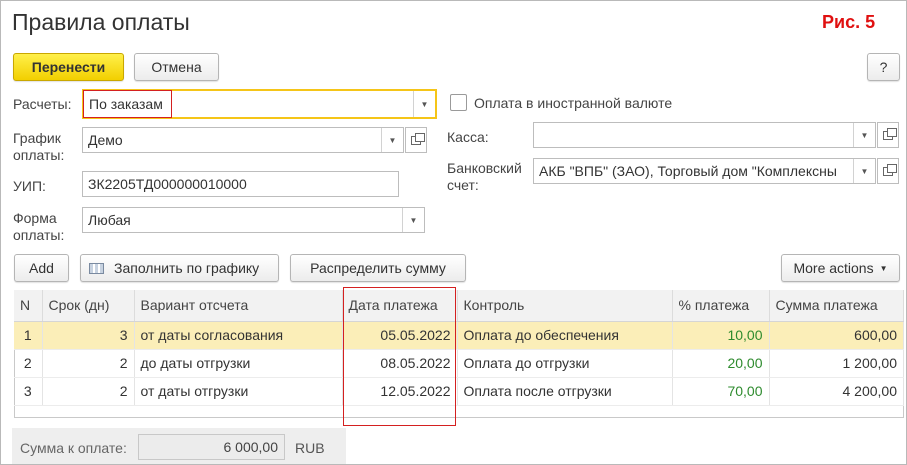 This screenshot has height=465, width=907. I want to click on uip-input: ЗК2205ТД000000010000, so click(240, 184).